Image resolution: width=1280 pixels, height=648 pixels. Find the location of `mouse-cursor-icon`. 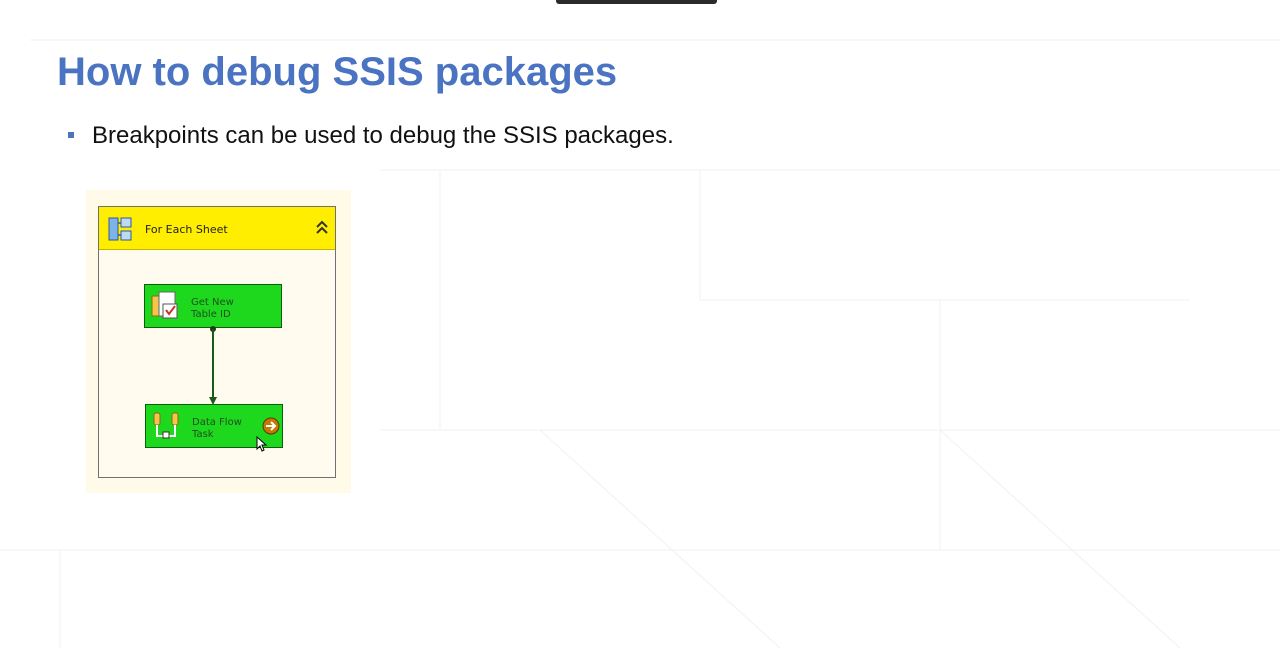

mouse-cursor-icon is located at coordinates (262, 444).